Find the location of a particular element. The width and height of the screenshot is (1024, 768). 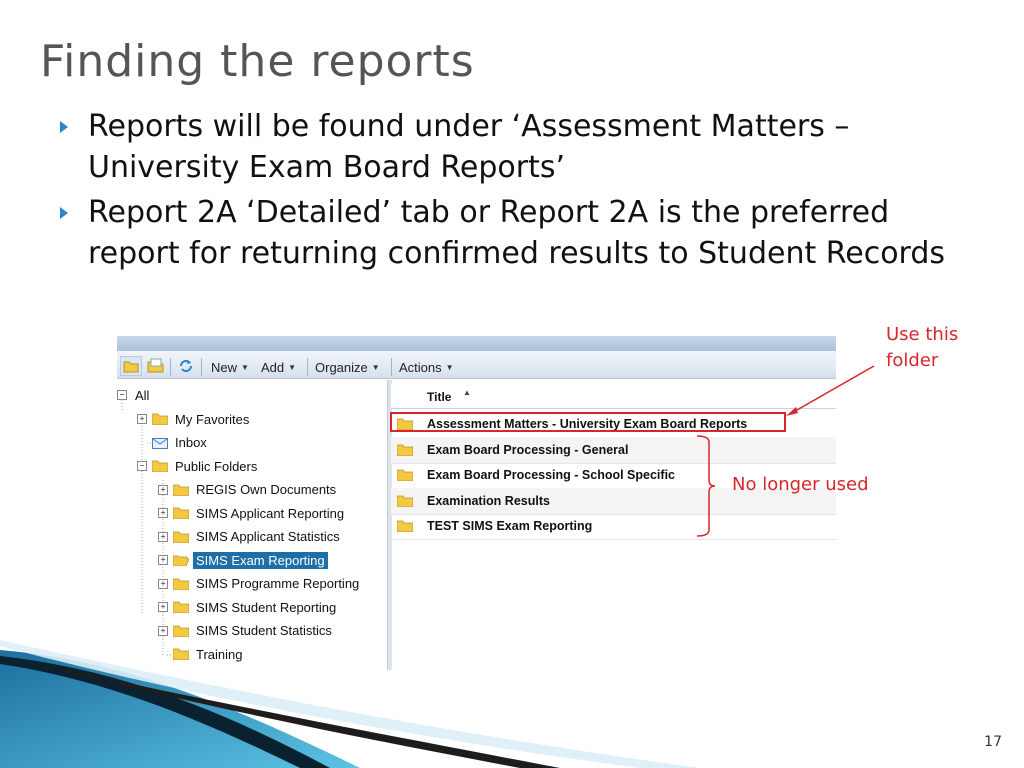

decorative-swoosh is located at coordinates (350, 704).